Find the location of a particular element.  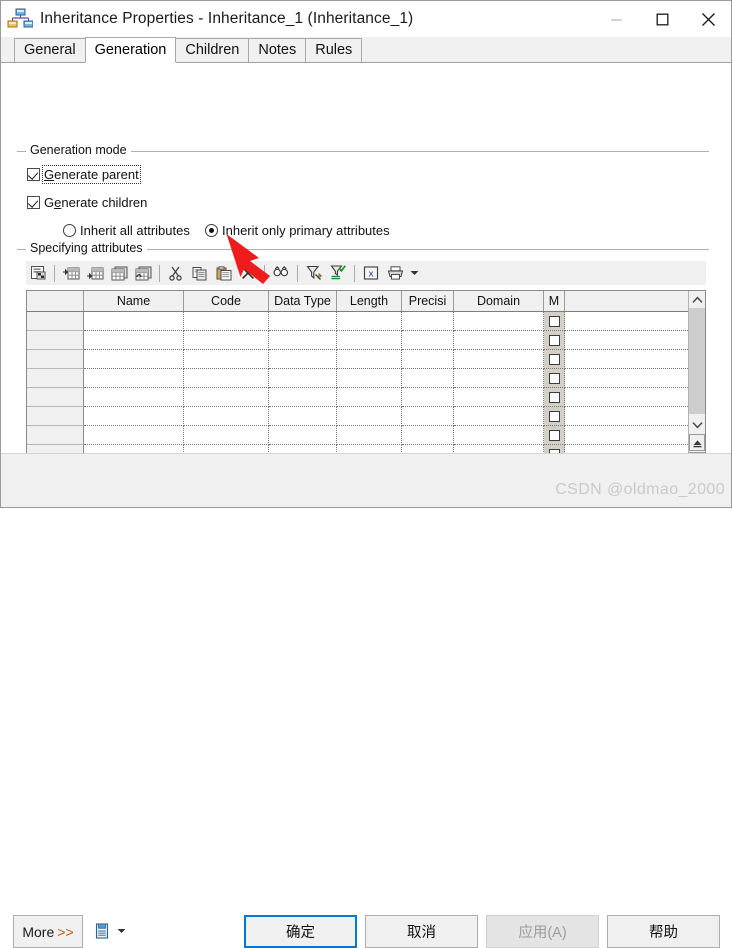

insert-row-icon is located at coordinates (71, 273).